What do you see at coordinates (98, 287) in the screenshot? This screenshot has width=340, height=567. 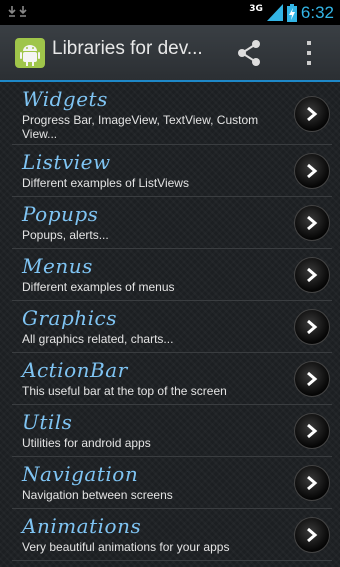 I see `item-subtitle: Different examples of menus` at bounding box center [98, 287].